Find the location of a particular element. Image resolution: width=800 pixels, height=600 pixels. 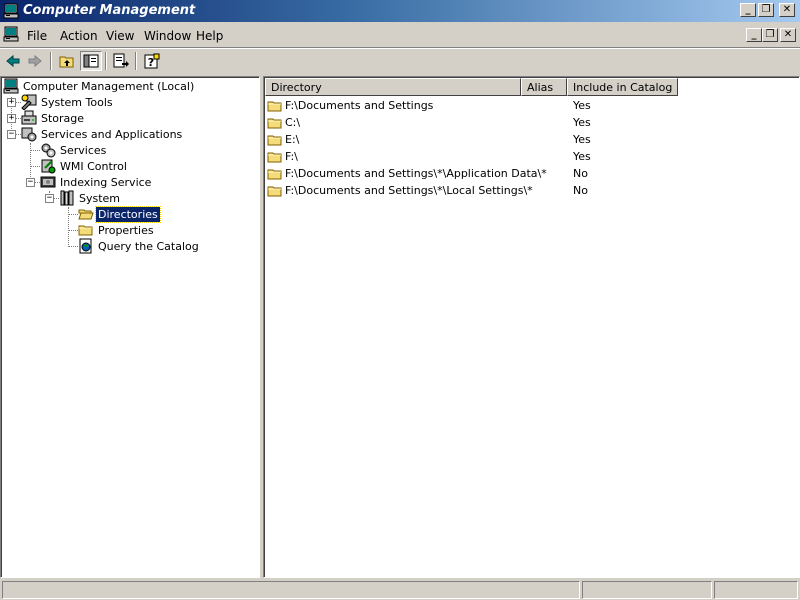

catalog-icon is located at coordinates (67, 198).